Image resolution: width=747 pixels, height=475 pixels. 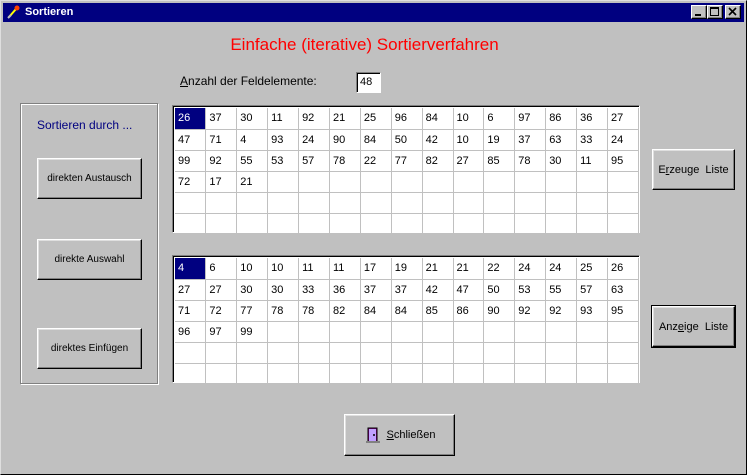 I want to click on unsorted-cell: 11, so click(x=592, y=161).